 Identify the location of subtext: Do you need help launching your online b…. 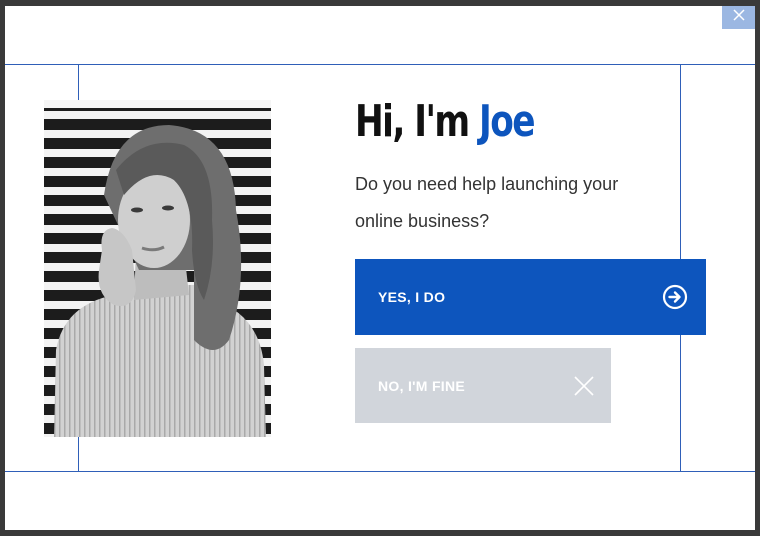
(487, 202).